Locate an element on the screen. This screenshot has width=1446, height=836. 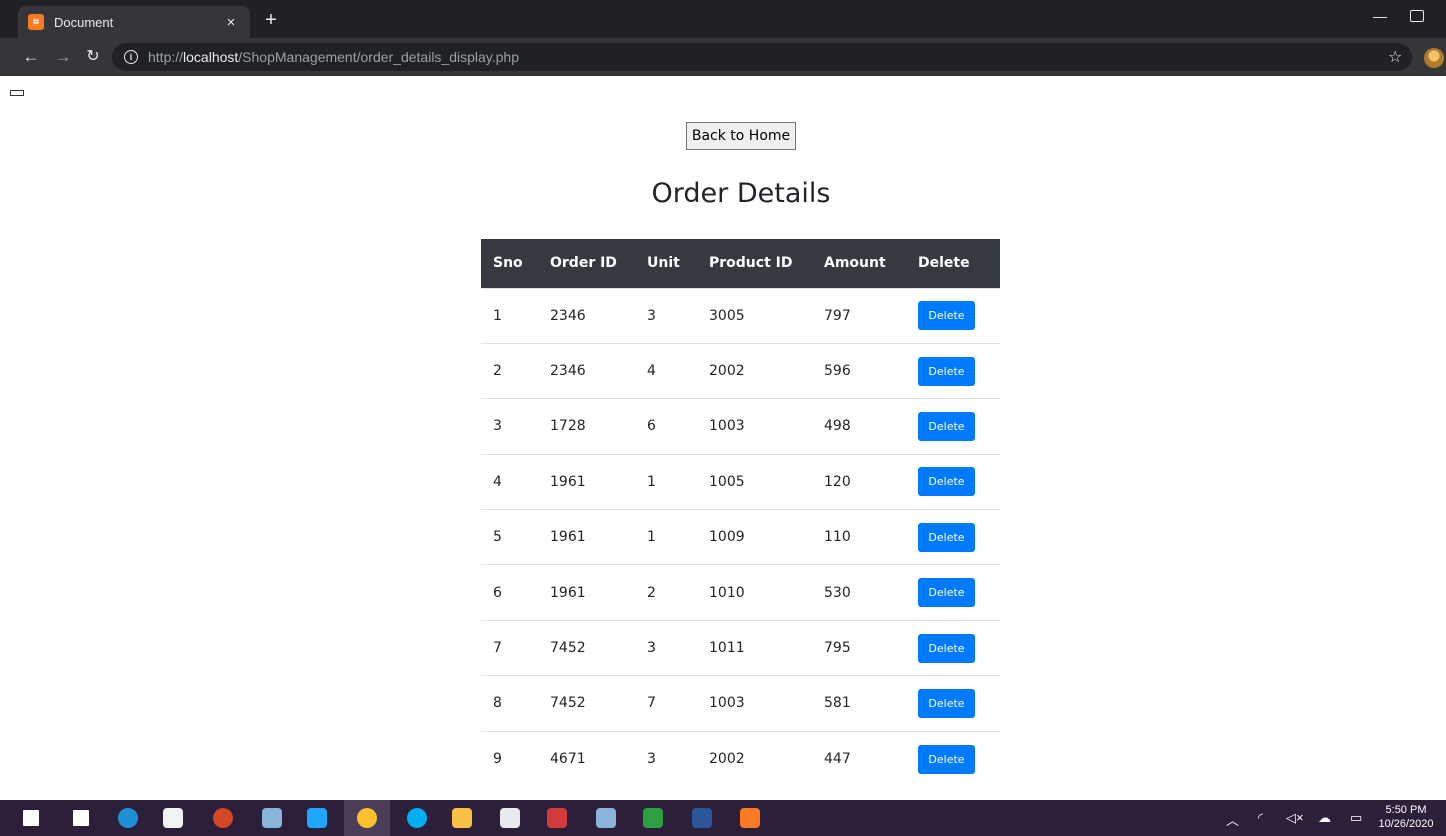
reload-icon: ↻ is located at coordinates (93, 57).